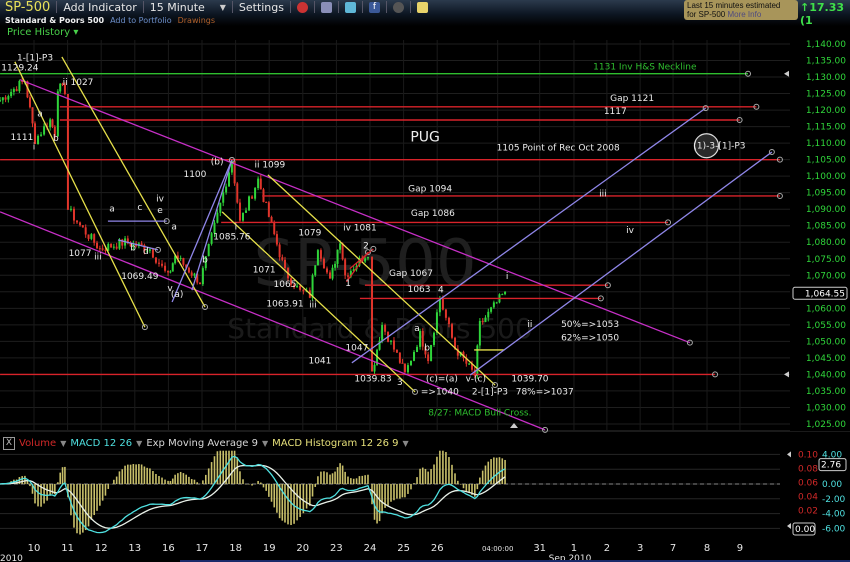 The image size is (850, 562). Describe the element at coordinates (34, 148) in the screenshot. I see `annotation-label: i` at that location.